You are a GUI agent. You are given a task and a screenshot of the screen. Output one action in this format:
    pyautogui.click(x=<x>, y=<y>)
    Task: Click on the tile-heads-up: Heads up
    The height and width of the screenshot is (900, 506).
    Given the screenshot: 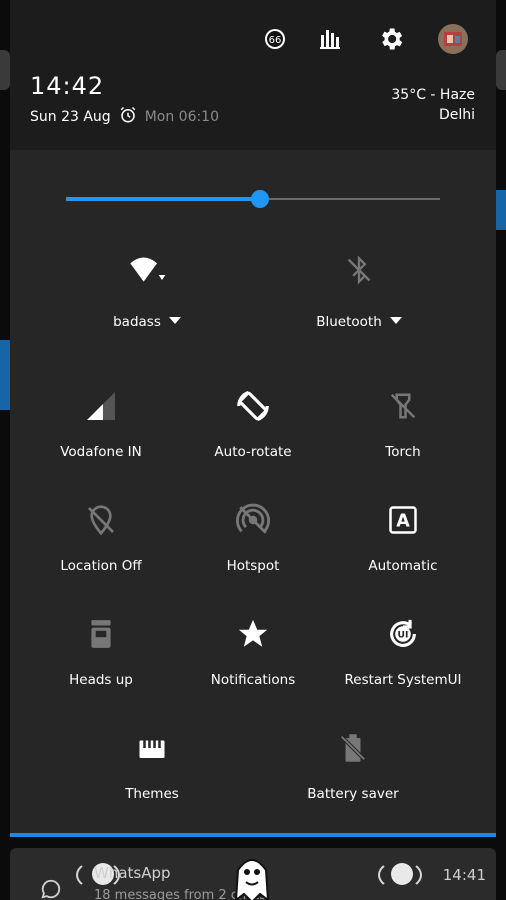 What is the action you would take?
    pyautogui.click(x=101, y=659)
    